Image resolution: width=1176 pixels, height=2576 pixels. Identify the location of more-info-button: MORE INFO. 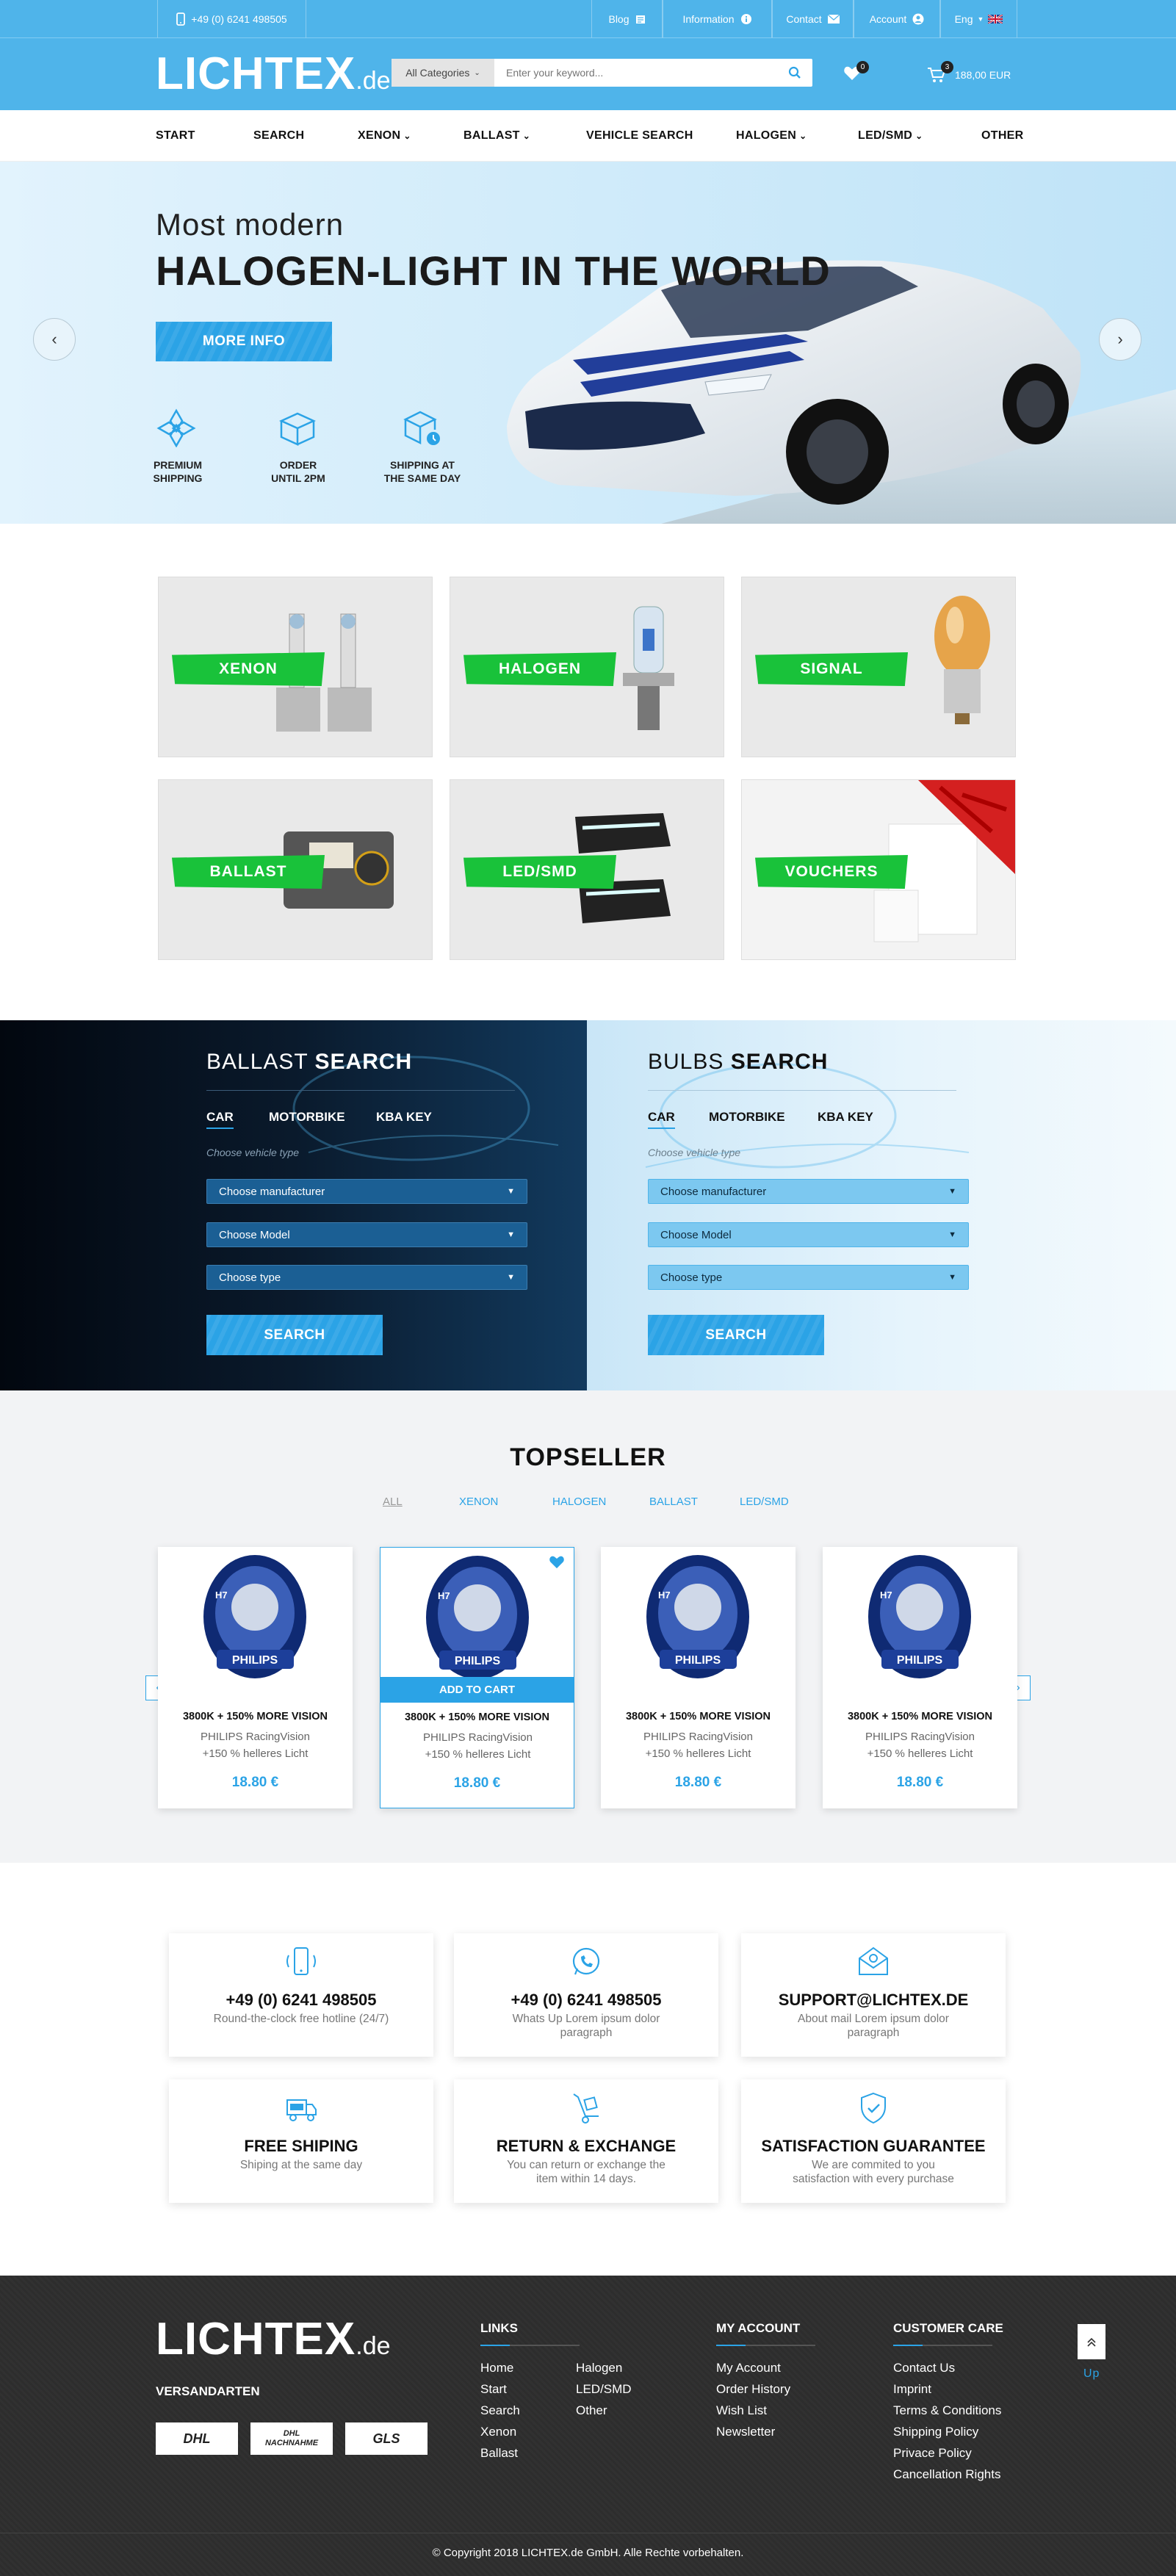
(244, 341).